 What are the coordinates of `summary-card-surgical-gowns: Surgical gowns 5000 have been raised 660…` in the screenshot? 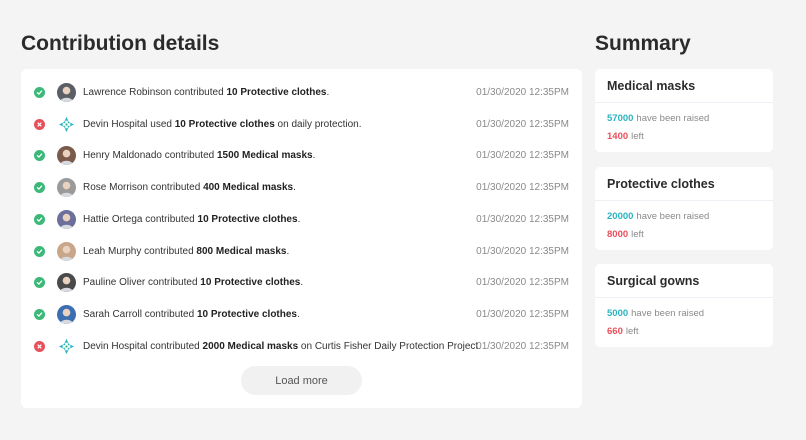 It's located at (684, 305).